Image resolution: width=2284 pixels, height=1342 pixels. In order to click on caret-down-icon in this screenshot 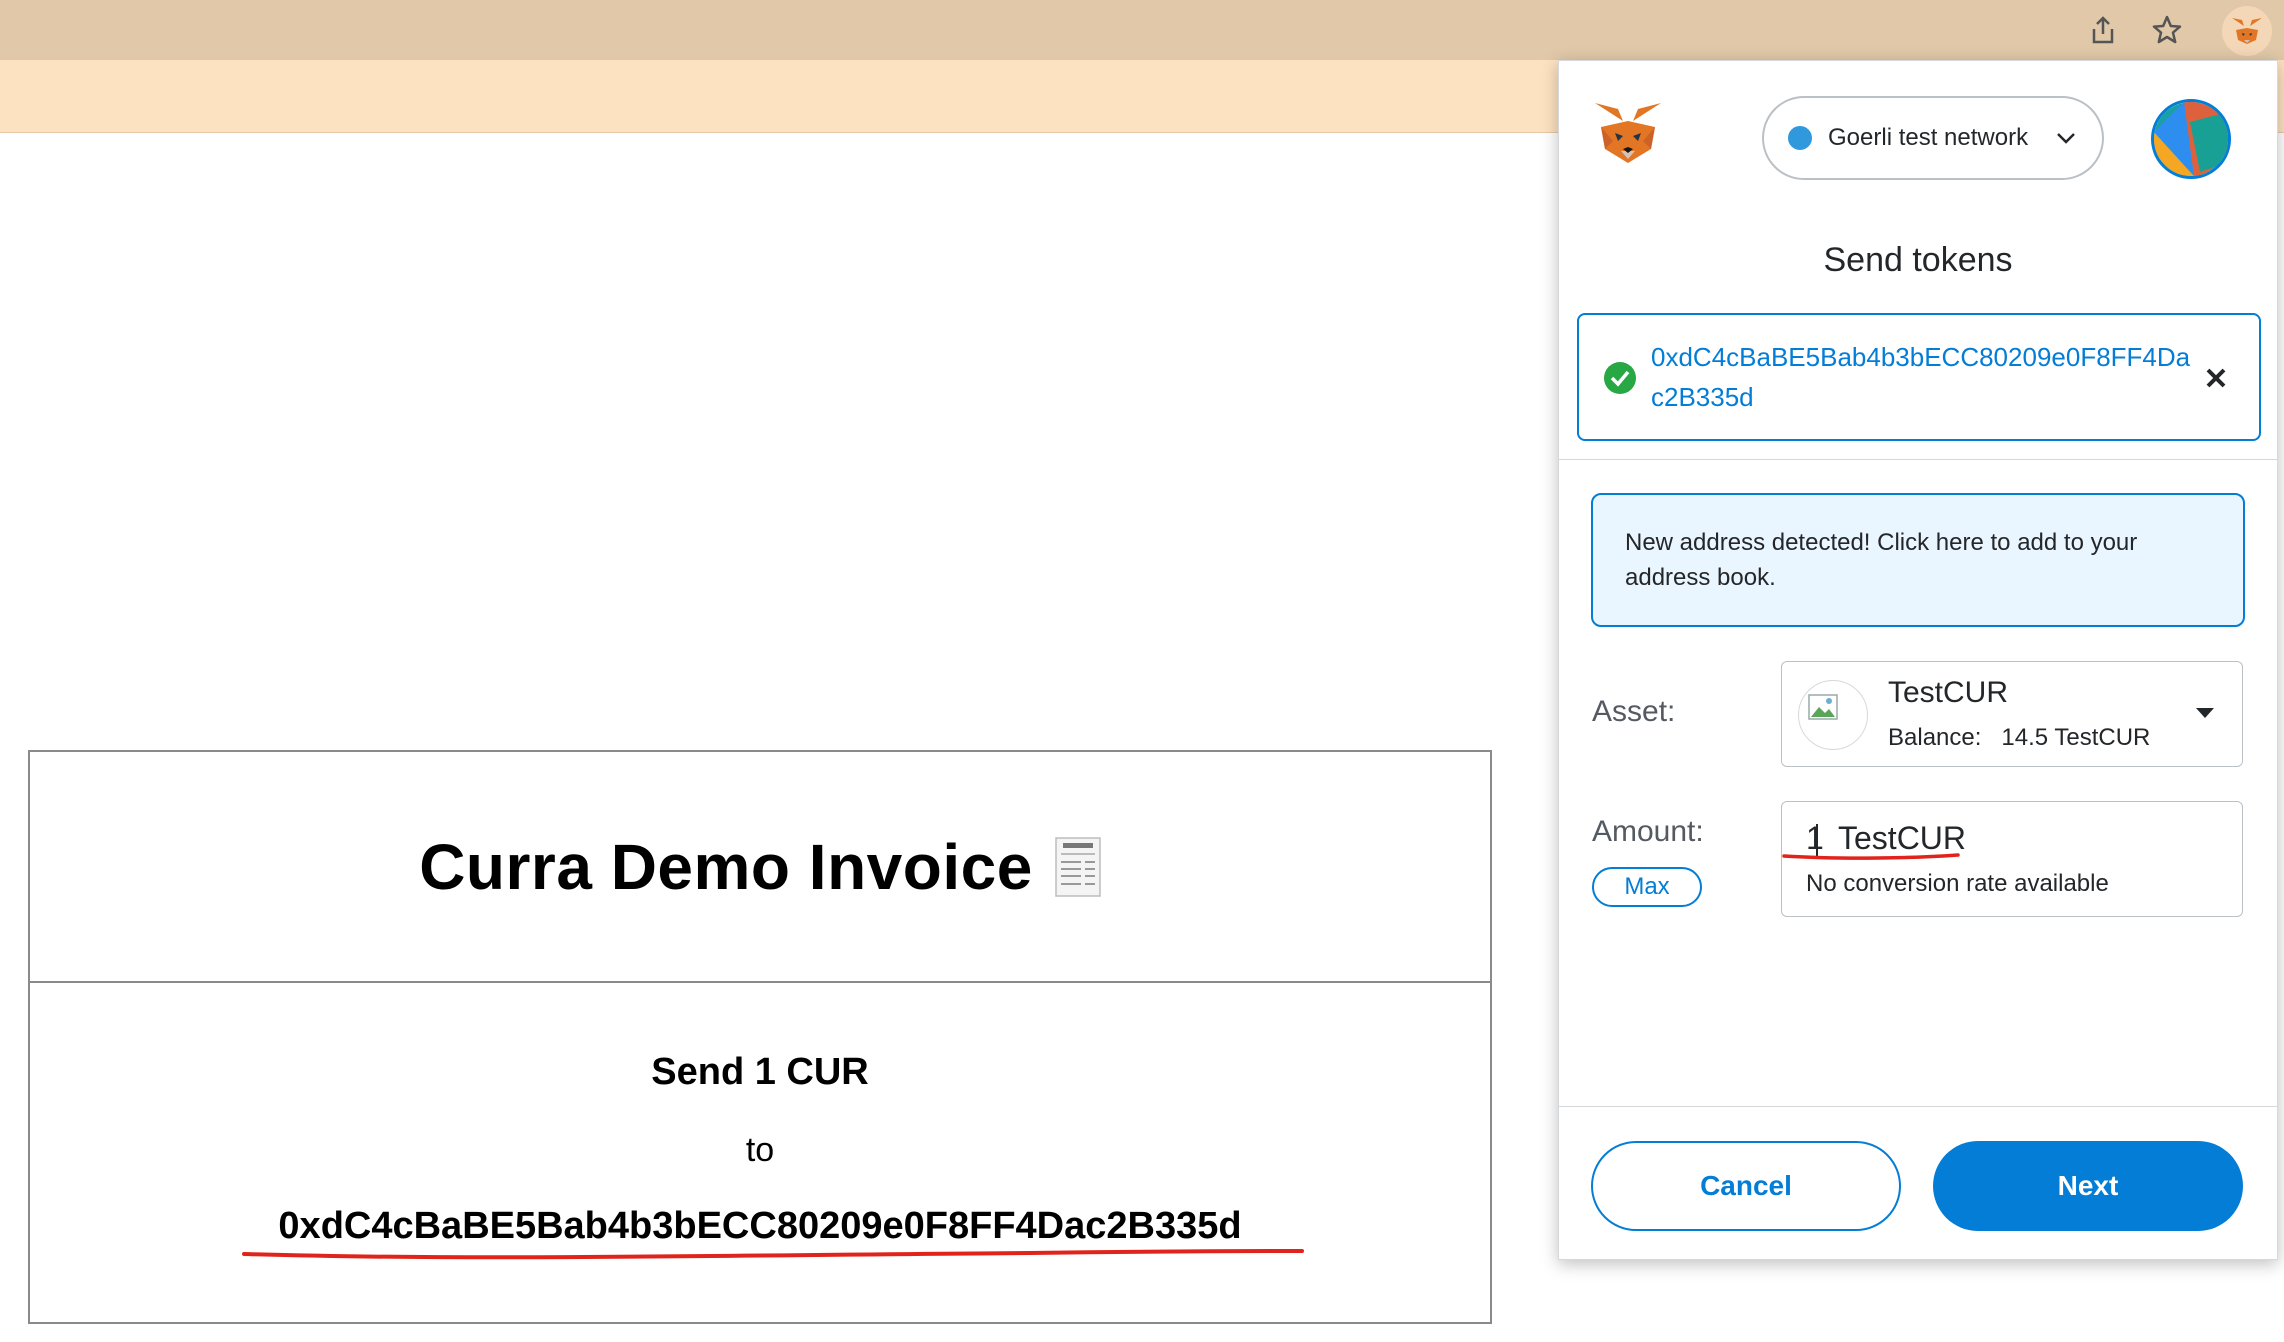, I will do `click(2205, 713)`.